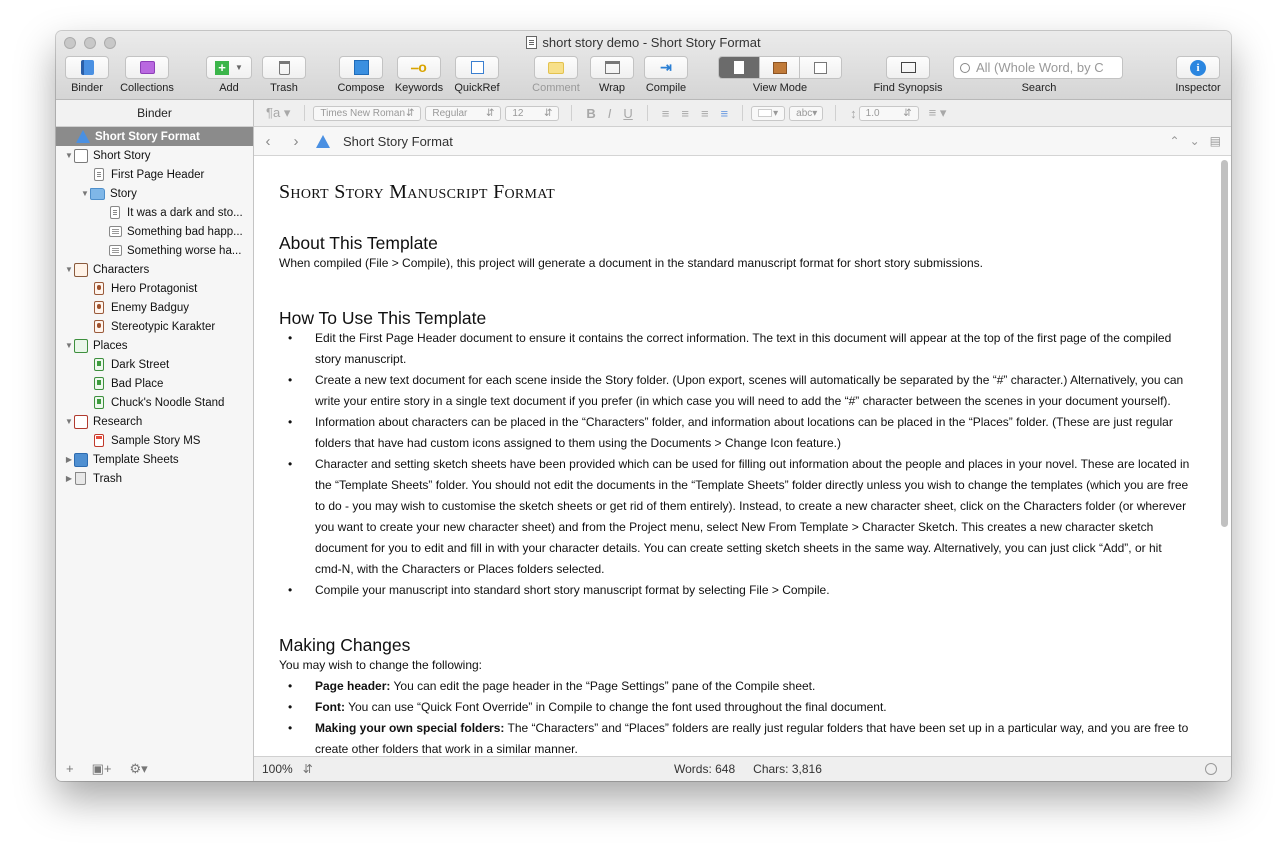  Describe the element at coordinates (590, 113) in the screenshot. I see `bold-icon: B` at that location.